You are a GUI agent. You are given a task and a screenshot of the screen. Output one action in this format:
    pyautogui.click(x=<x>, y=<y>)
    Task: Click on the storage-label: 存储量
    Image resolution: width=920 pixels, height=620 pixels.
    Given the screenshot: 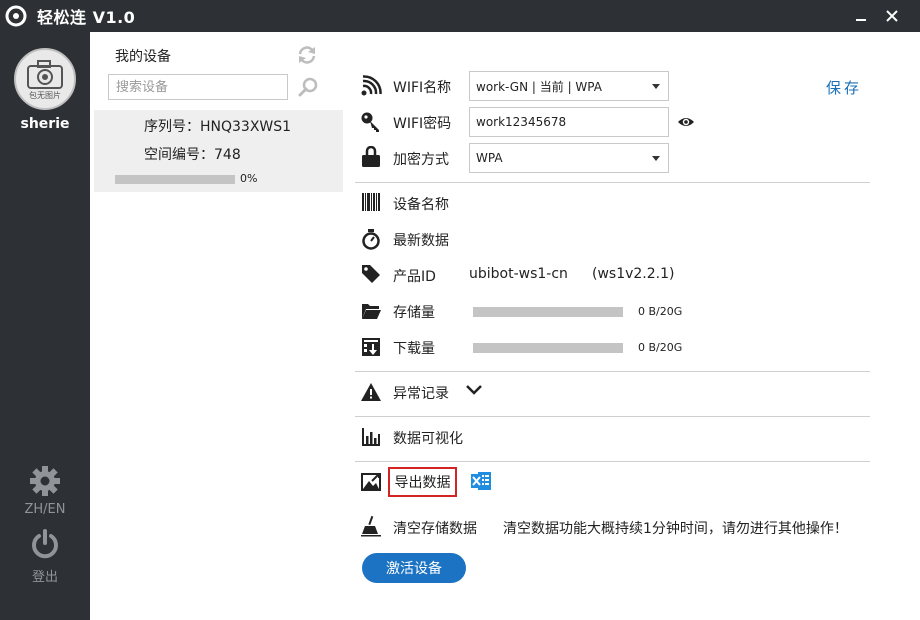 What is the action you would take?
    pyautogui.click(x=414, y=313)
    